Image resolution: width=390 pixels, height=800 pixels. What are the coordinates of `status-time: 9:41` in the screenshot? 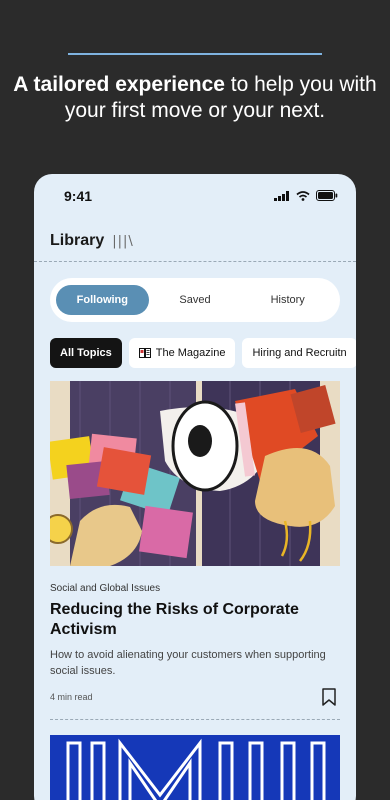 It's located at (78, 196).